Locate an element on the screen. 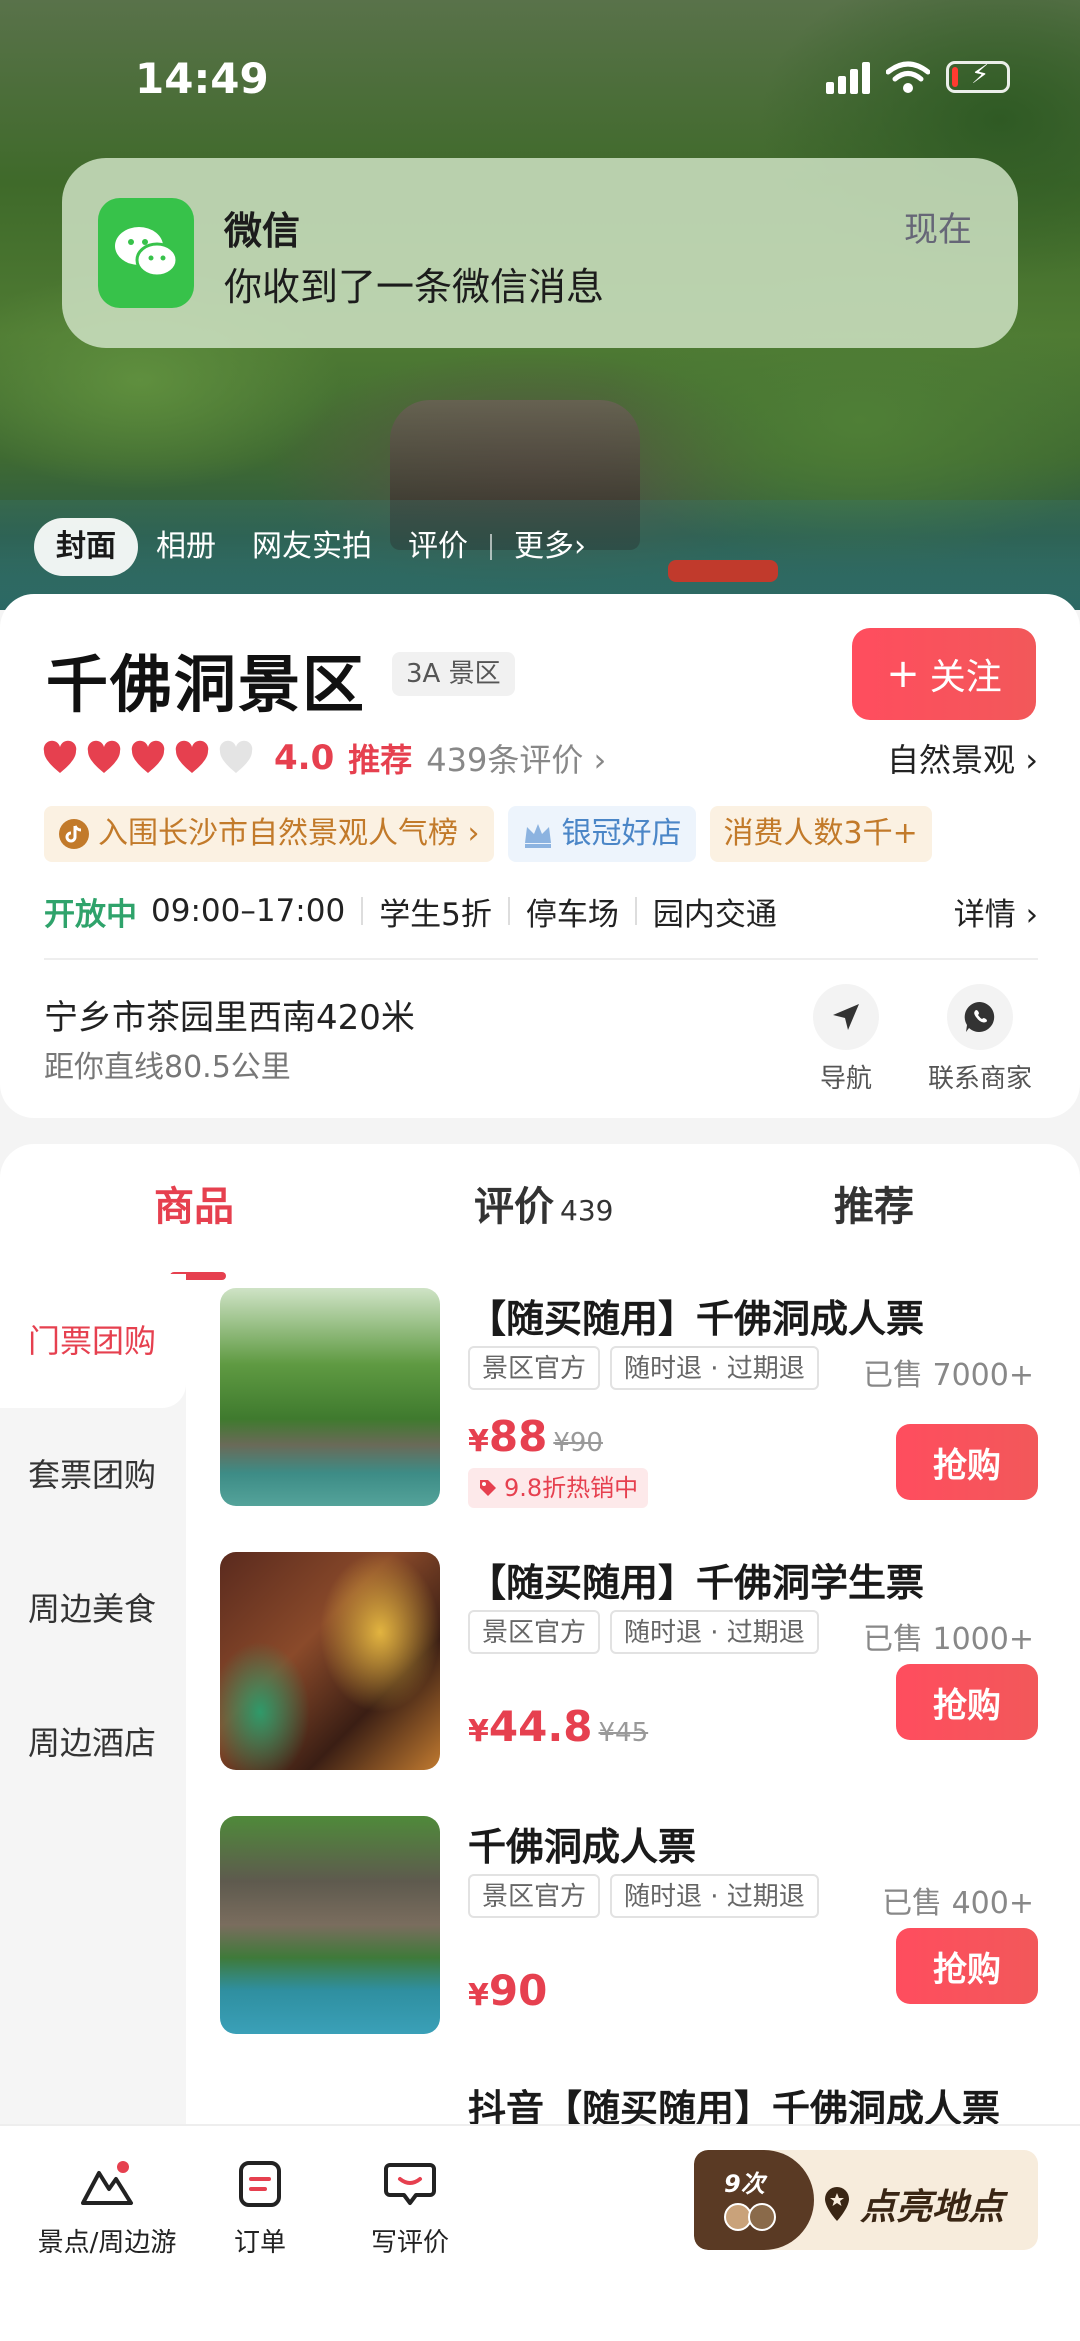 The width and height of the screenshot is (1080, 2341). bottom-navigation: 景点/周边游 订单 写评价 9次 点亮地点 is located at coordinates (540, 2232).